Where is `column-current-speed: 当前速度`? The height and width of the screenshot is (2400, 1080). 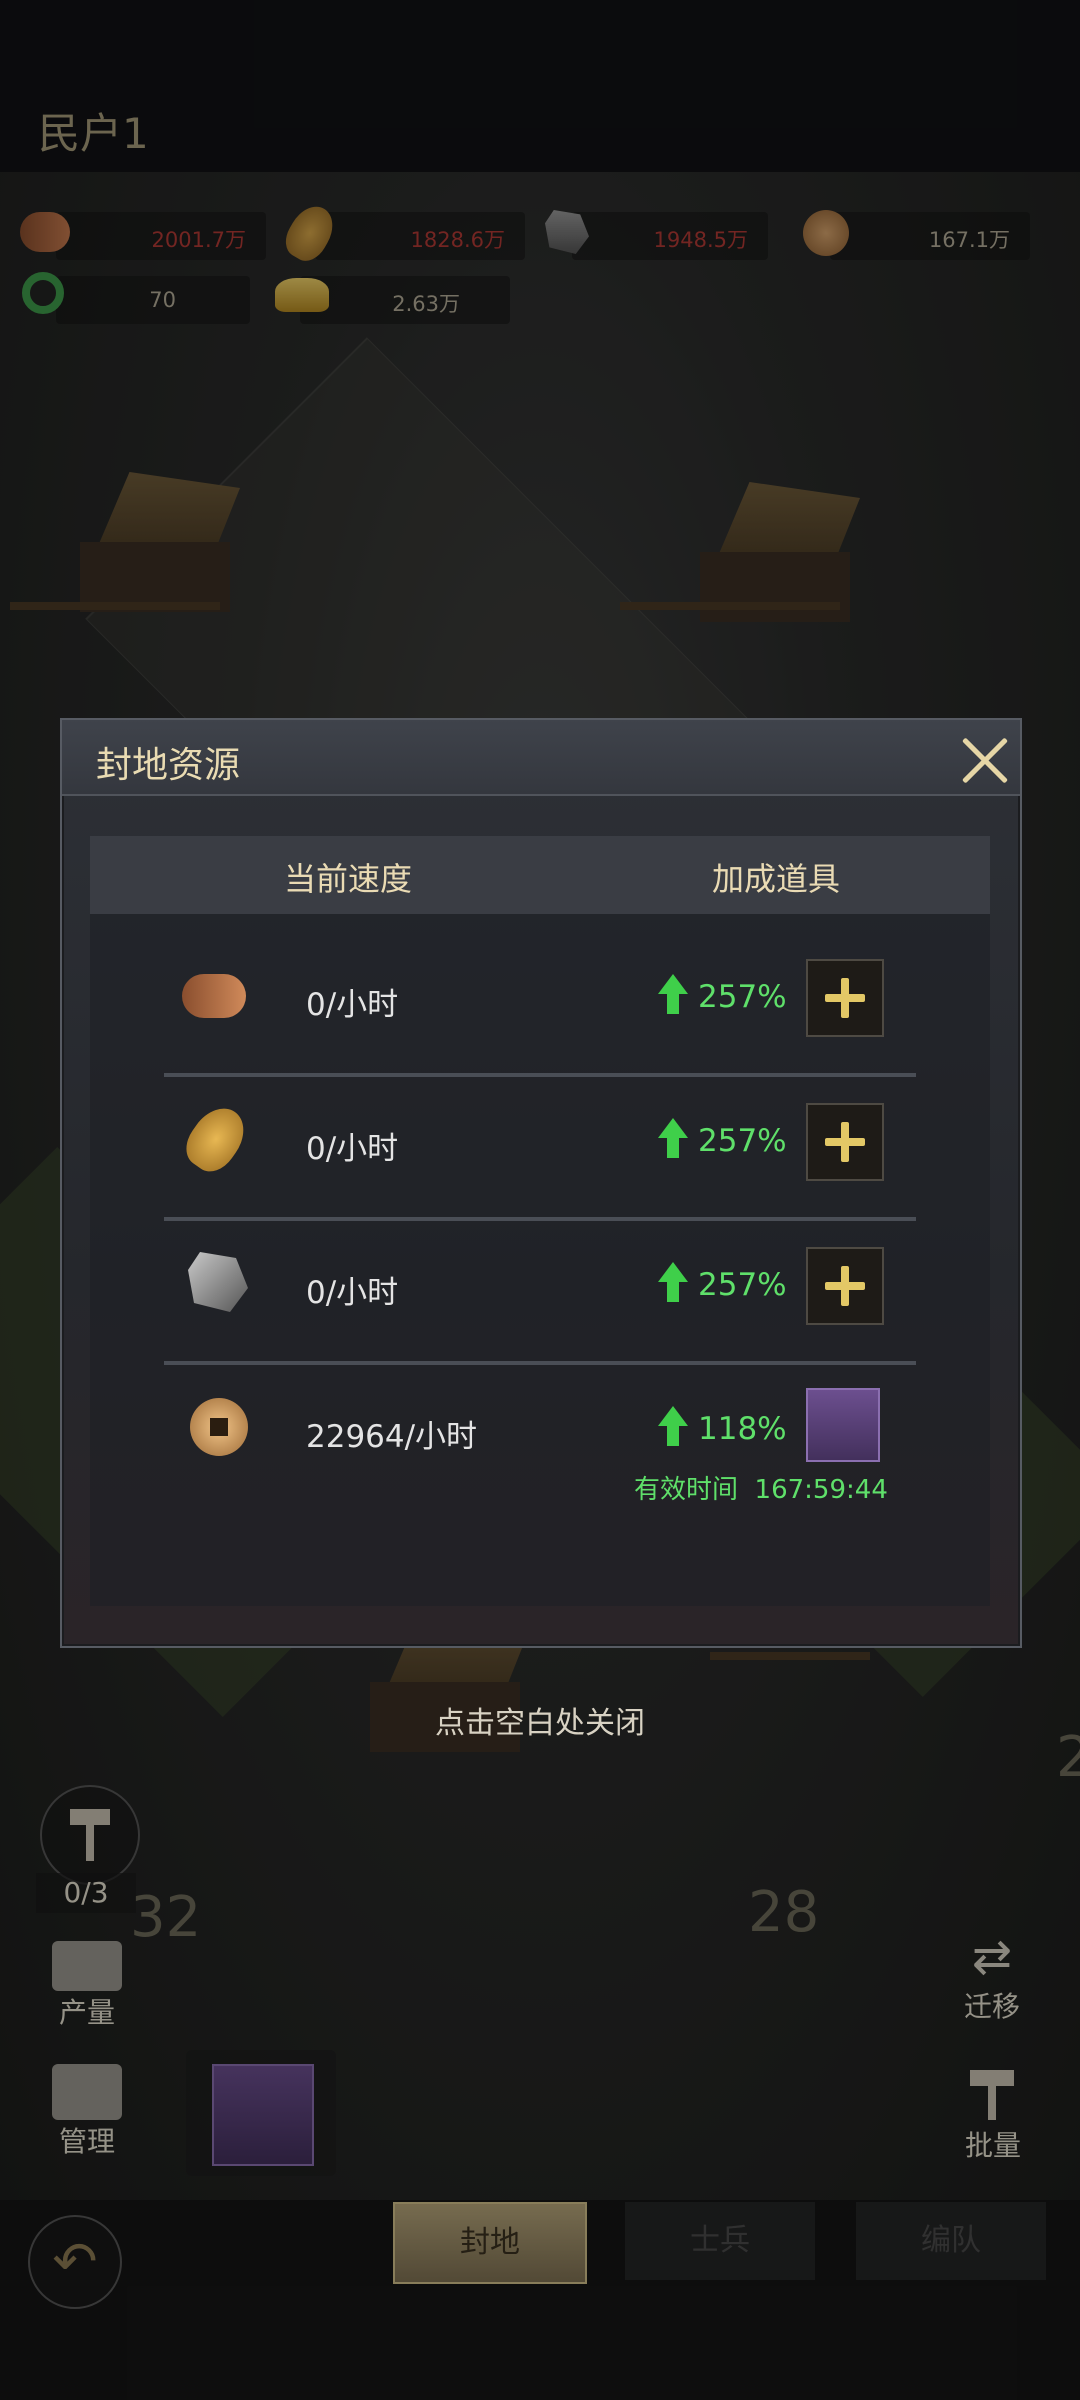
column-current-speed: 当前速度 is located at coordinates (348, 879).